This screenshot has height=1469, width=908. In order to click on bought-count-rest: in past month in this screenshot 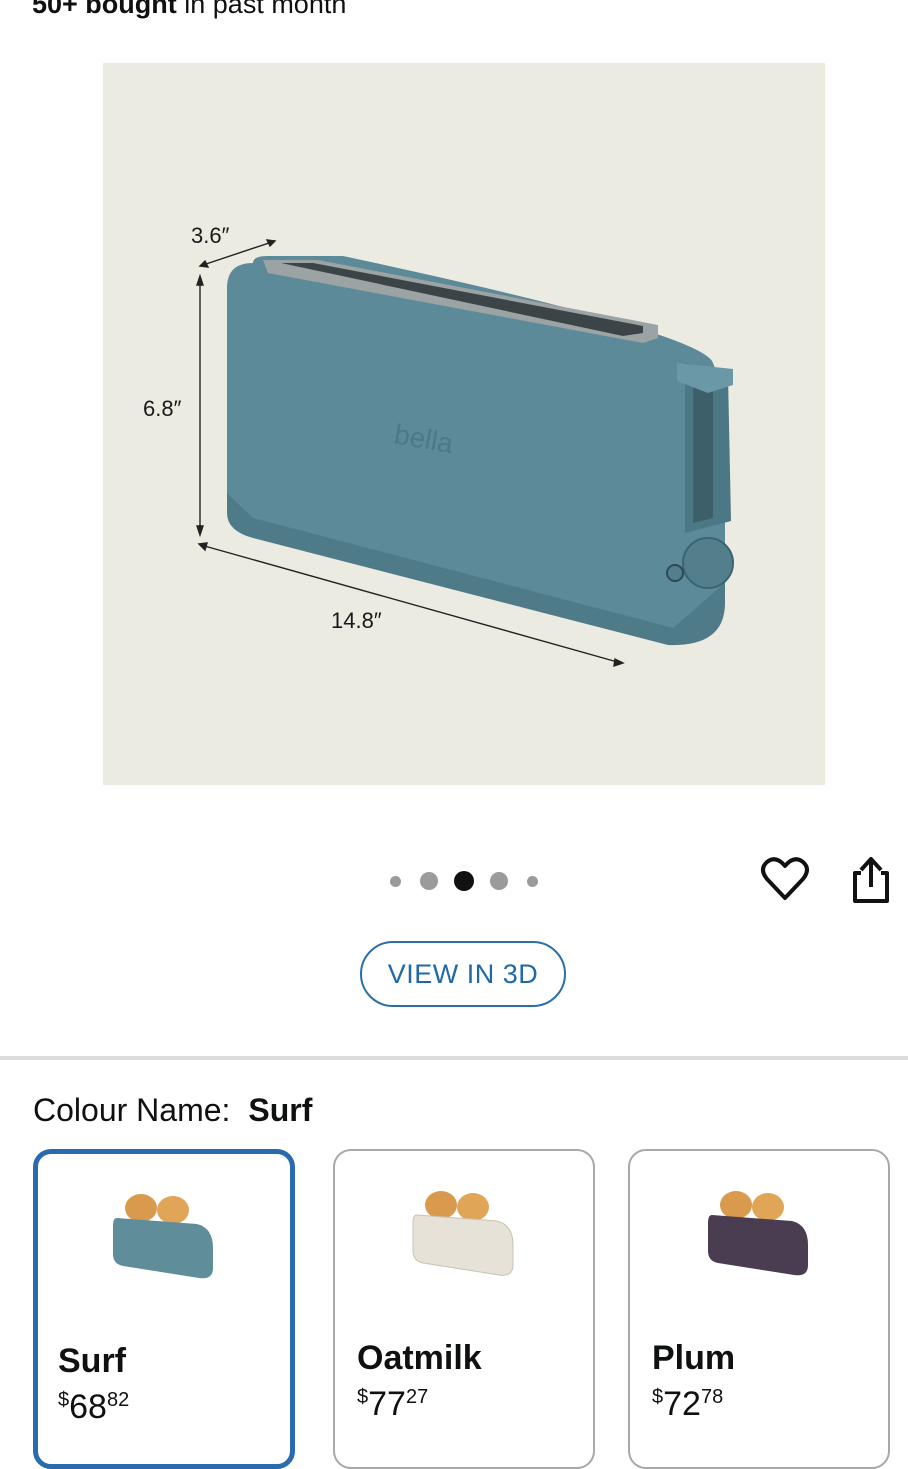, I will do `click(261, 9)`.